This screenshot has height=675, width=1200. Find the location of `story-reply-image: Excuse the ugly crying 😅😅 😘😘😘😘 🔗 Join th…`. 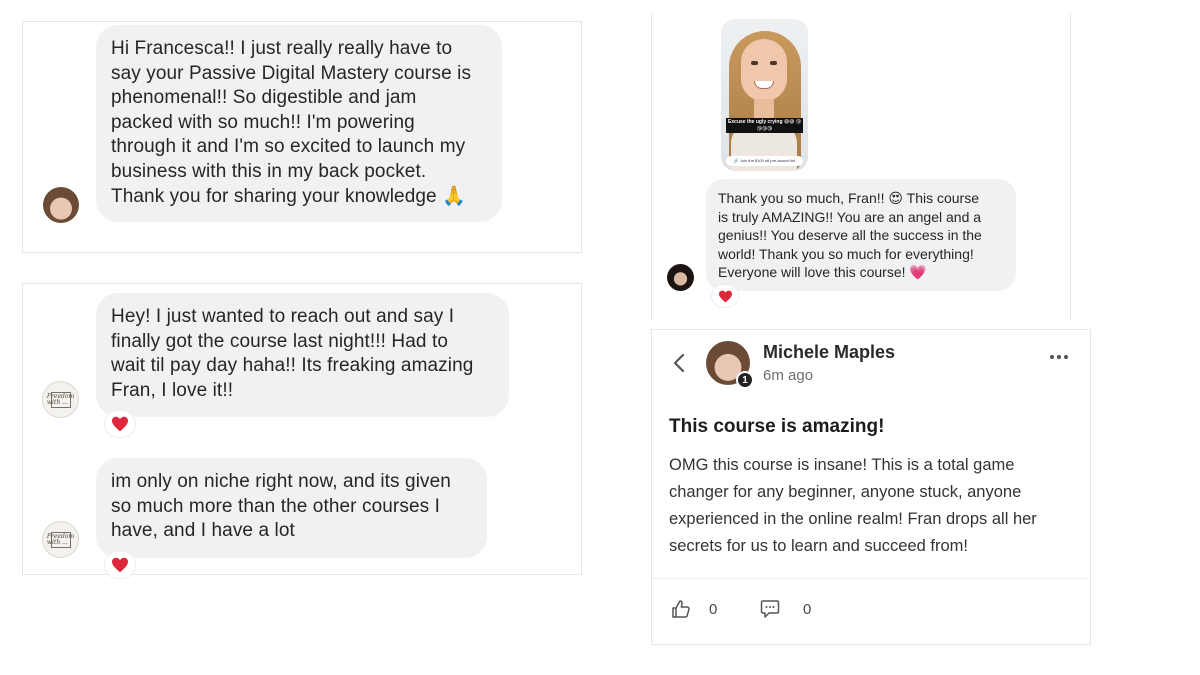

story-reply-image: Excuse the ugly crying 😅😅 😘😘😘😘 🔗 Join th… is located at coordinates (764, 95).